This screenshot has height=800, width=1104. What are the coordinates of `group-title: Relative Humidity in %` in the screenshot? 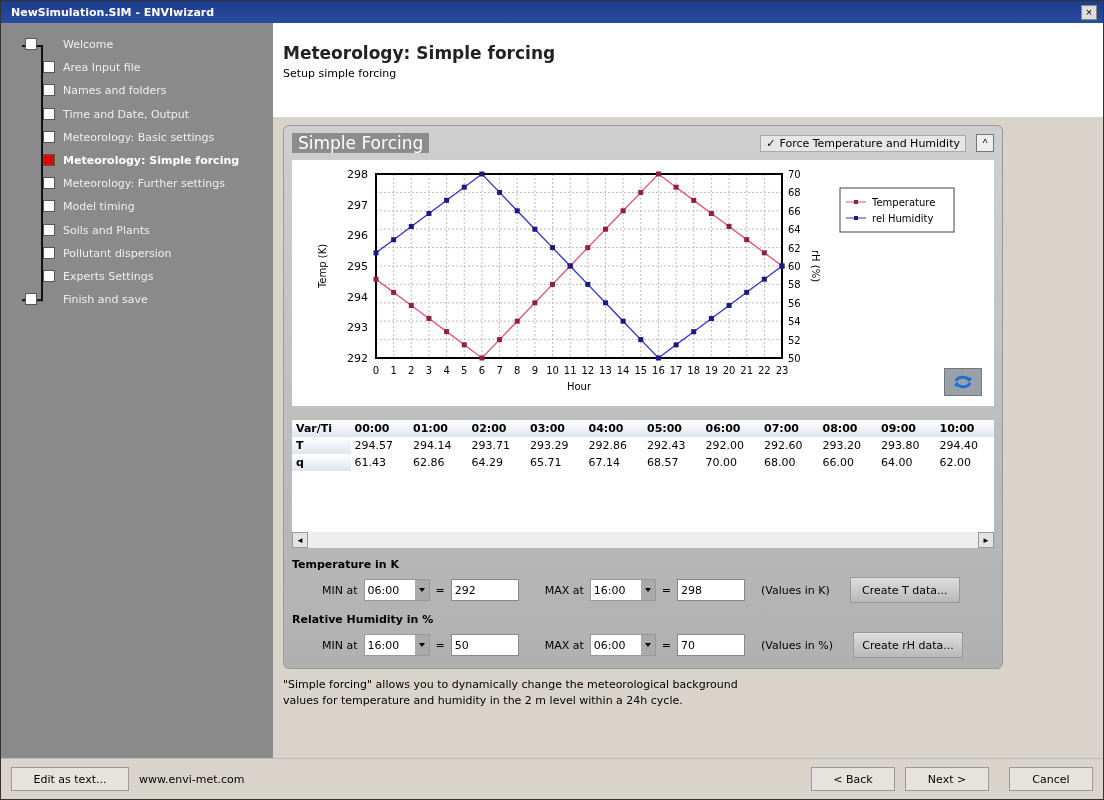 It's located at (363, 619).